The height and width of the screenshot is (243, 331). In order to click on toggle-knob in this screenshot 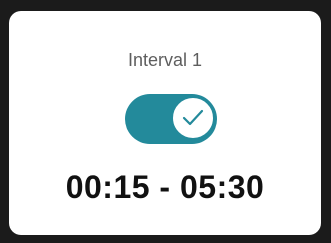, I will do `click(193, 118)`.